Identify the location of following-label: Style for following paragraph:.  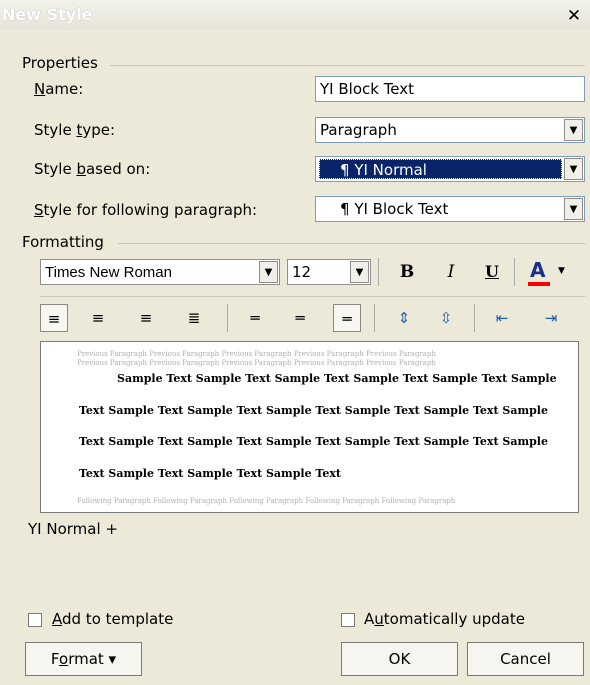
(146, 210).